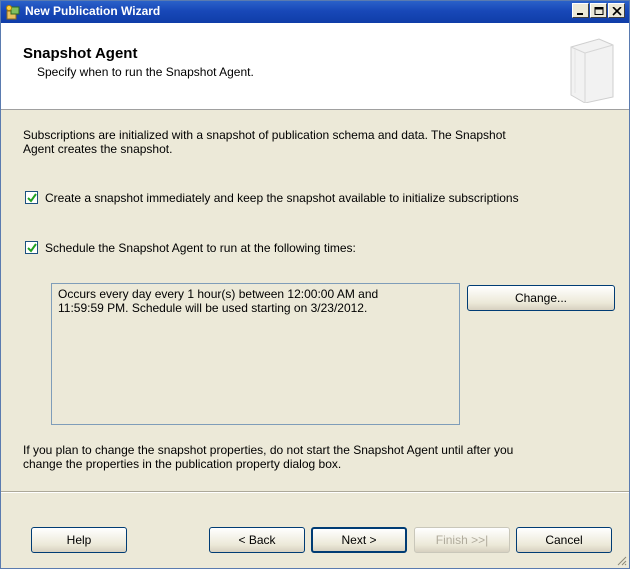  I want to click on title-bar: New Publication Wizard, so click(315, 12).